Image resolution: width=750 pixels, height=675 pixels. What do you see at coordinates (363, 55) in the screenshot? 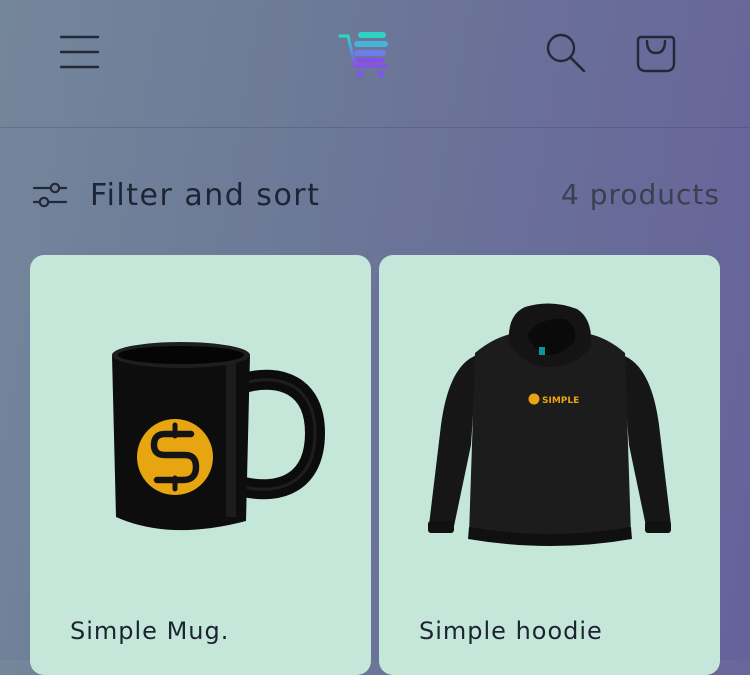
I see `shopping-cart-logo` at bounding box center [363, 55].